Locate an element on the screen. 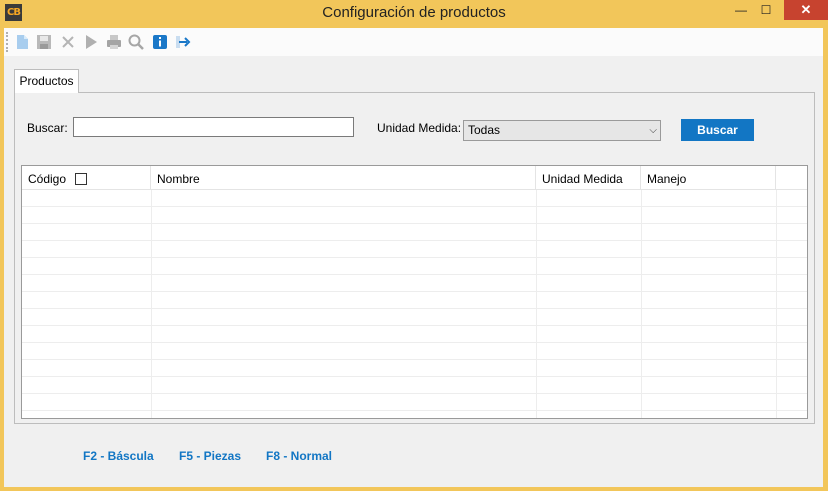  search-input is located at coordinates (213, 127).